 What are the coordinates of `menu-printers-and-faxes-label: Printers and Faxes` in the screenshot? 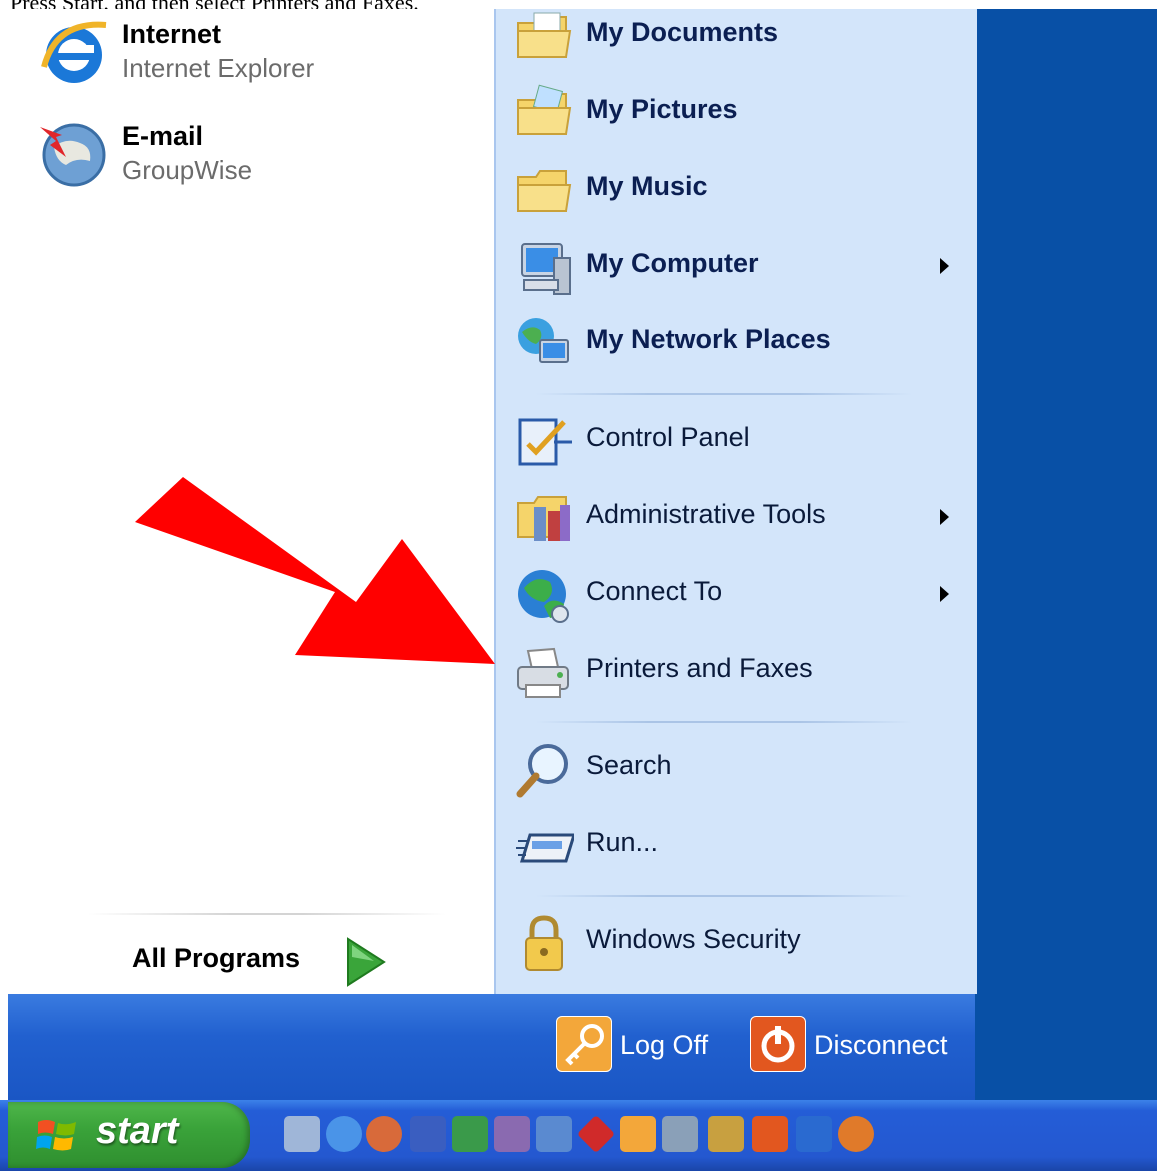 It's located at (699, 668).